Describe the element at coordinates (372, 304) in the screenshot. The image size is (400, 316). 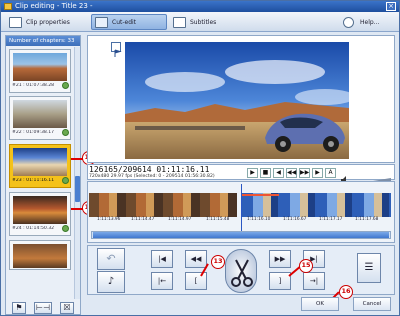
I see `cancel-button: Cancel` at that location.